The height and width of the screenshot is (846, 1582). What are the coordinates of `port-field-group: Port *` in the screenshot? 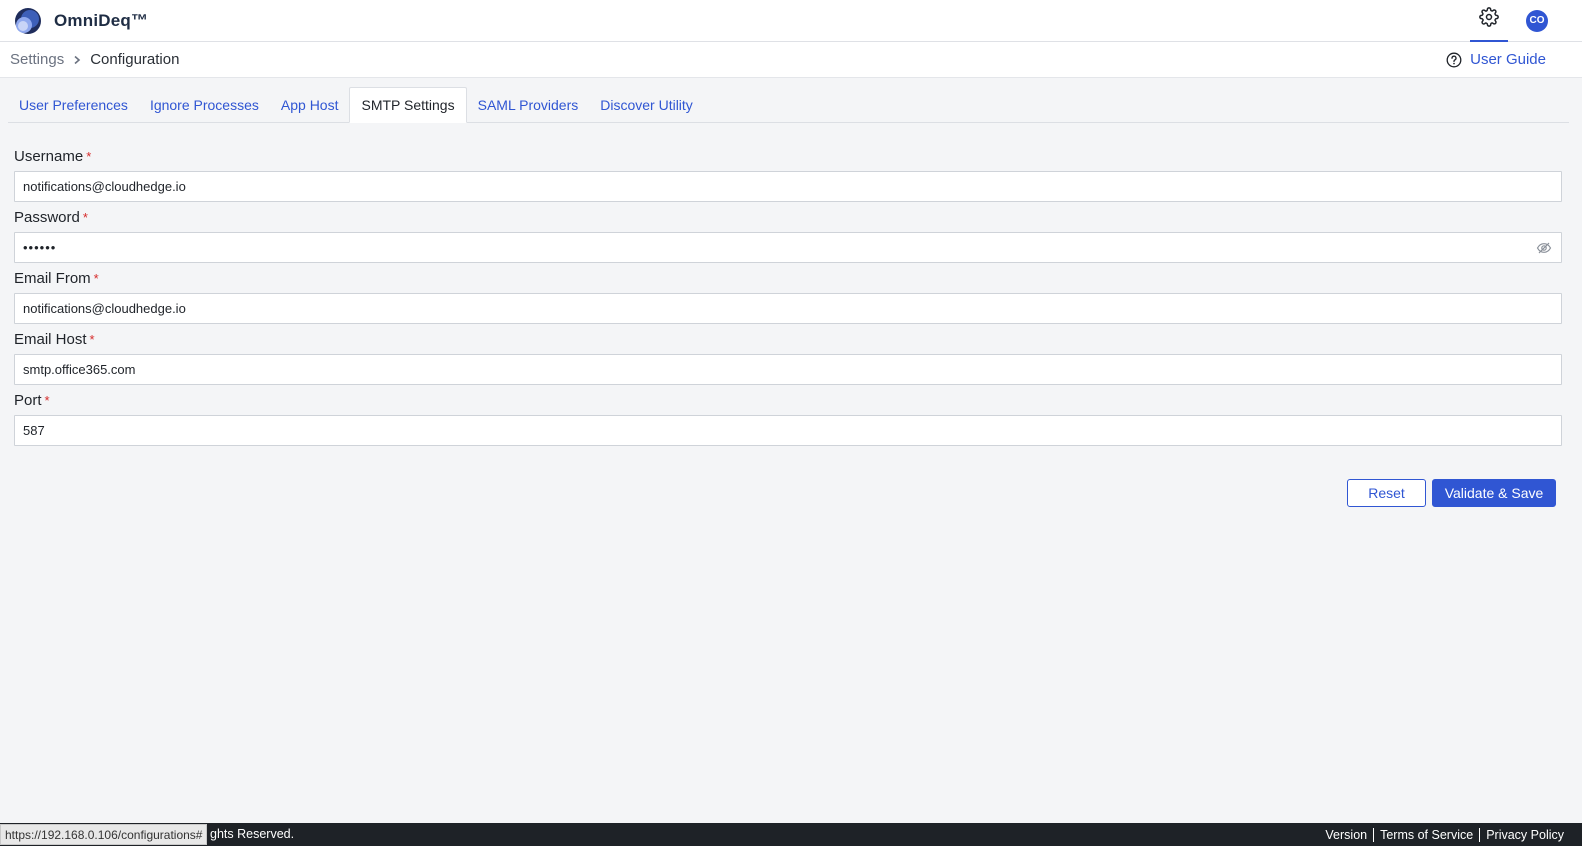 It's located at (788, 418).